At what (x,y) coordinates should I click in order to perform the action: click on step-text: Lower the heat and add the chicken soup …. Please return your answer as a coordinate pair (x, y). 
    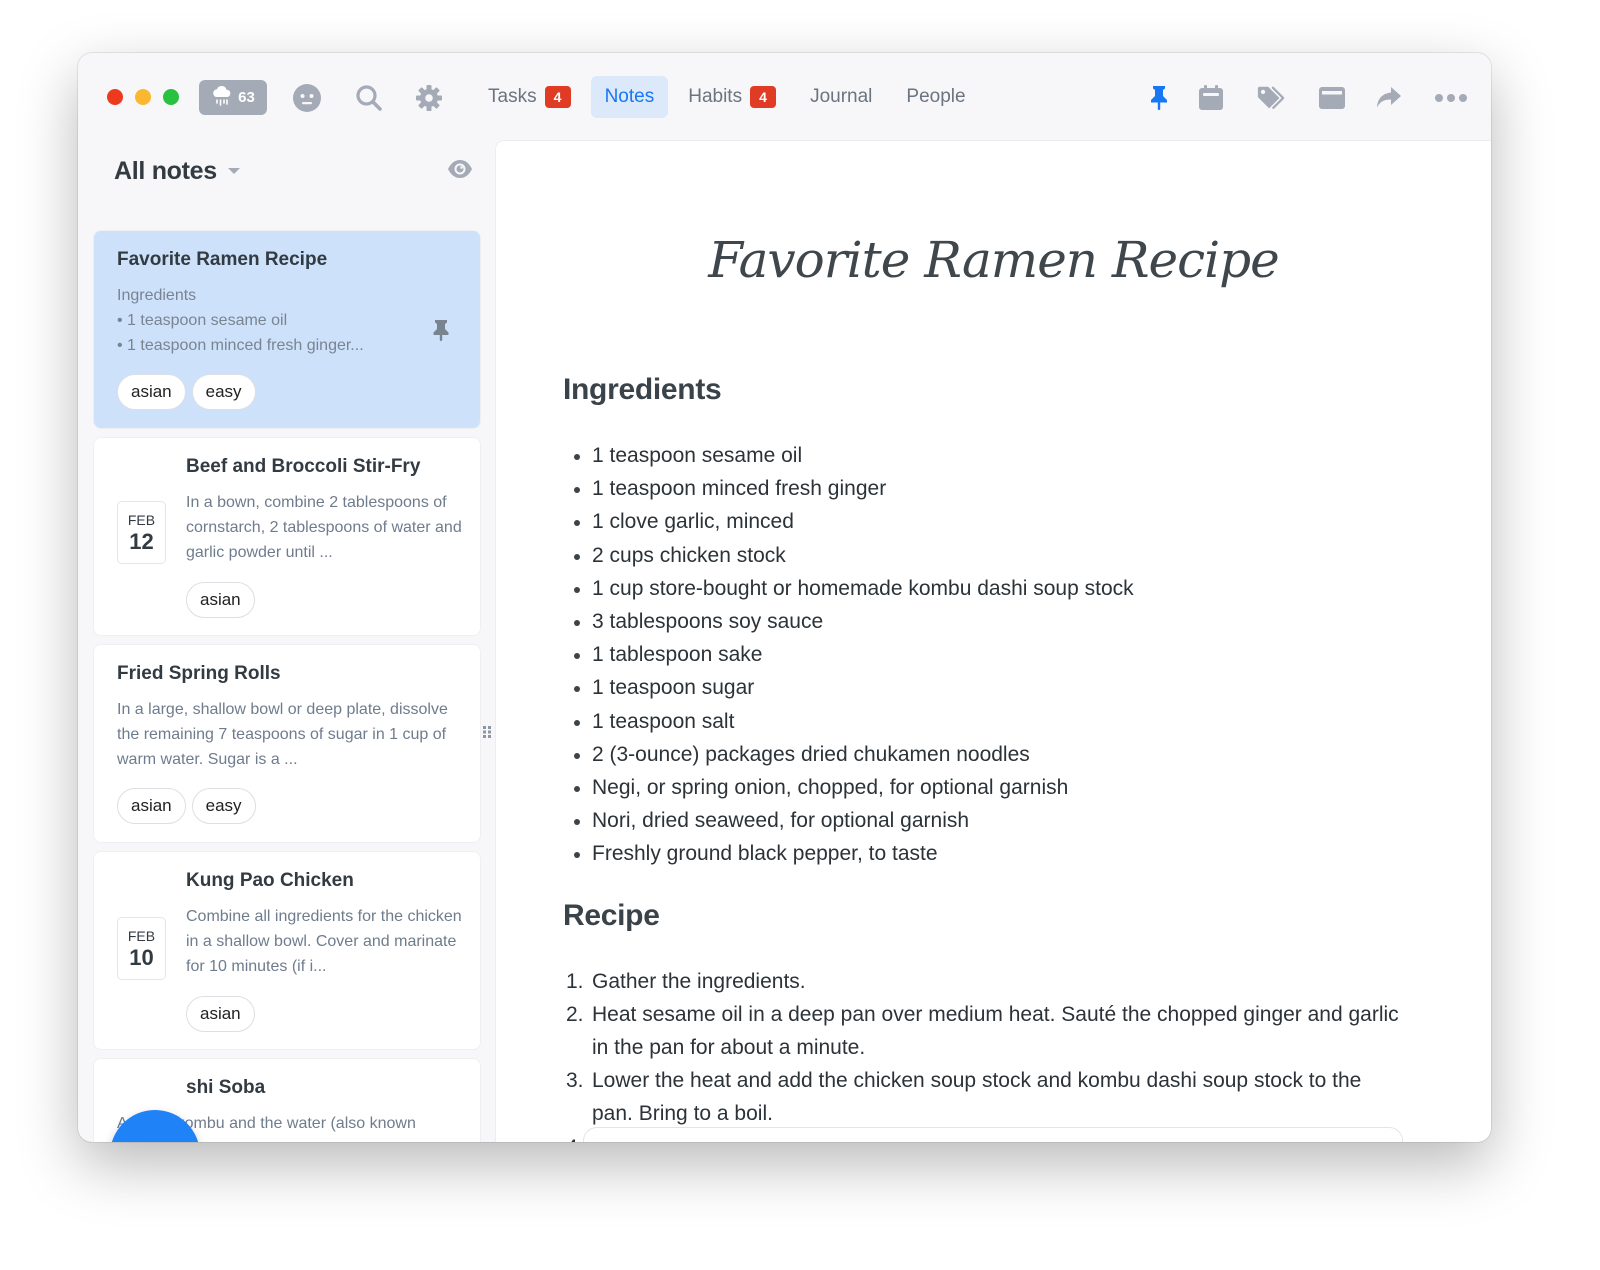
    Looking at the image, I should click on (977, 1097).